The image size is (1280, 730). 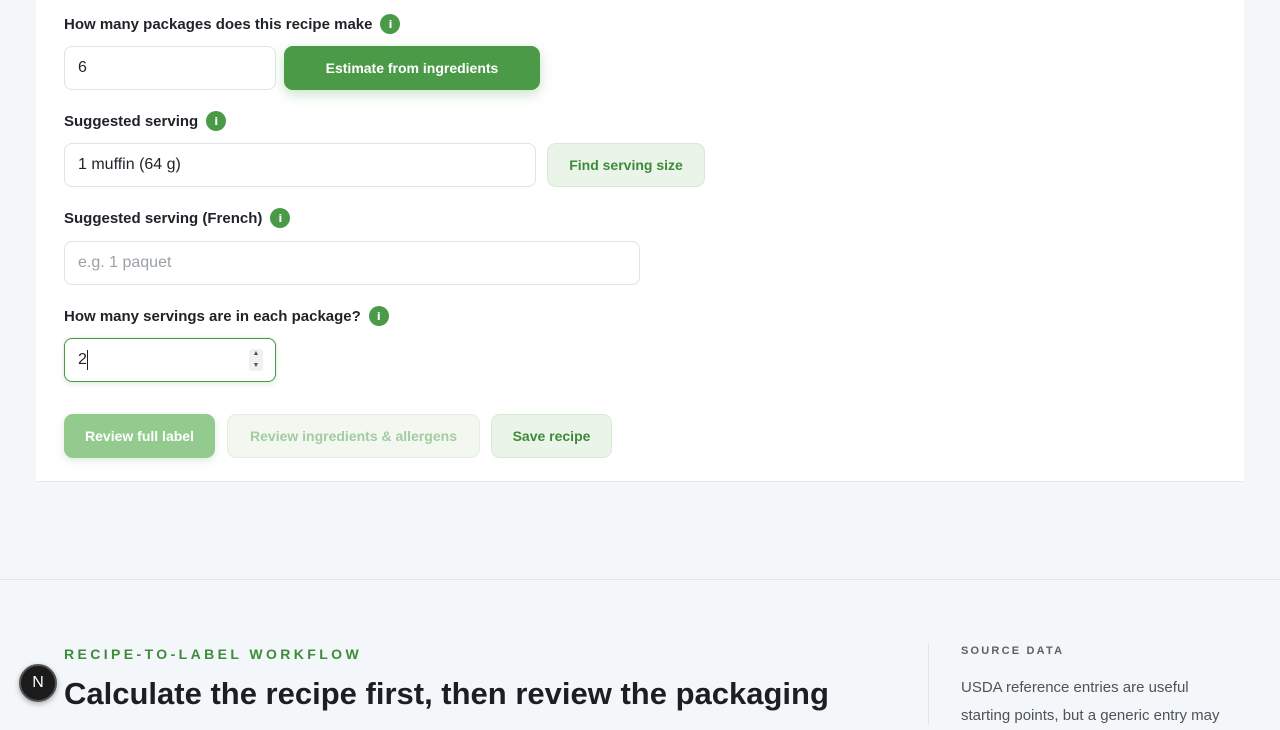 What do you see at coordinates (256, 366) in the screenshot?
I see `chevron-down-icon: ▼` at bounding box center [256, 366].